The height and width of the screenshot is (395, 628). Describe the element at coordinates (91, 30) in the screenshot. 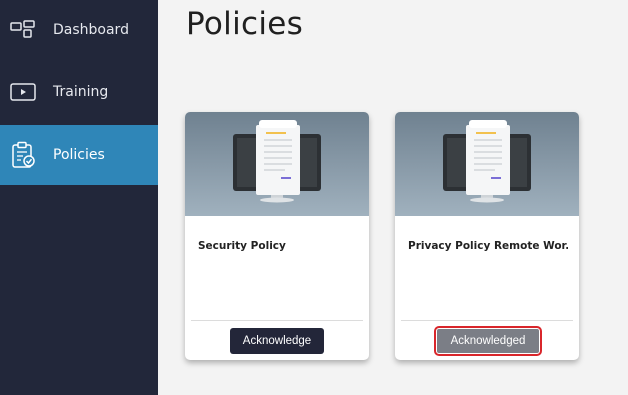

I see `sidebar-item-label: Dashboard` at that location.